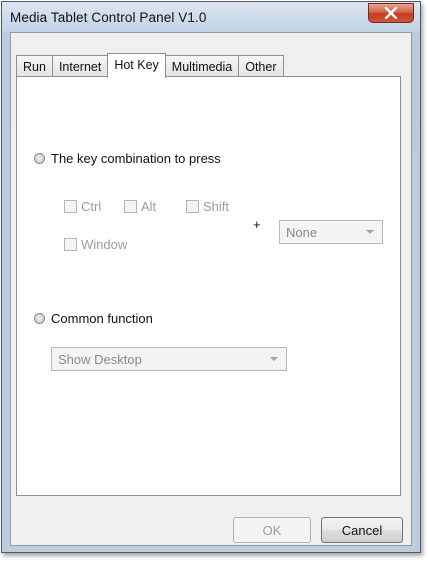 This screenshot has height=562, width=428. I want to click on tab-multimedia: Multimedia, so click(202, 66).